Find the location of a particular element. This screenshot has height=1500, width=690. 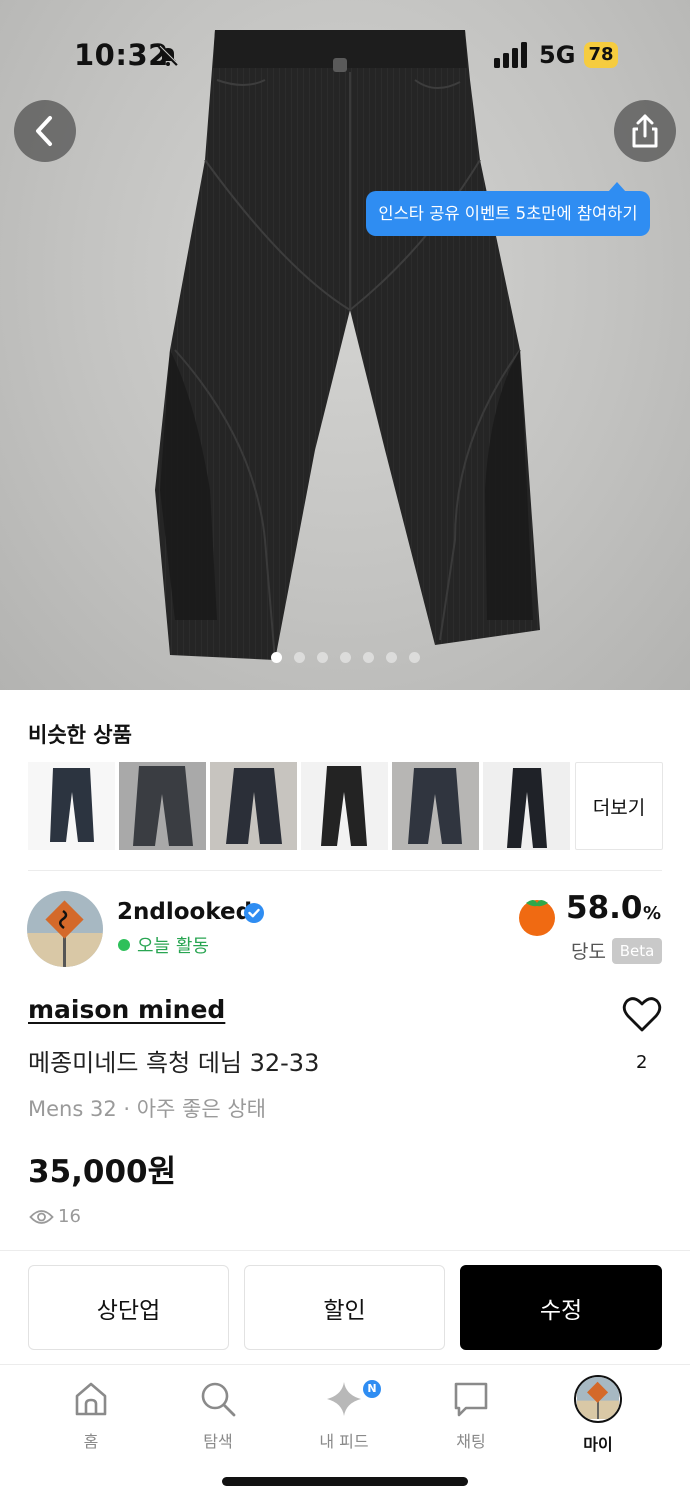

tab-label: 홈 is located at coordinates (91, 1441).